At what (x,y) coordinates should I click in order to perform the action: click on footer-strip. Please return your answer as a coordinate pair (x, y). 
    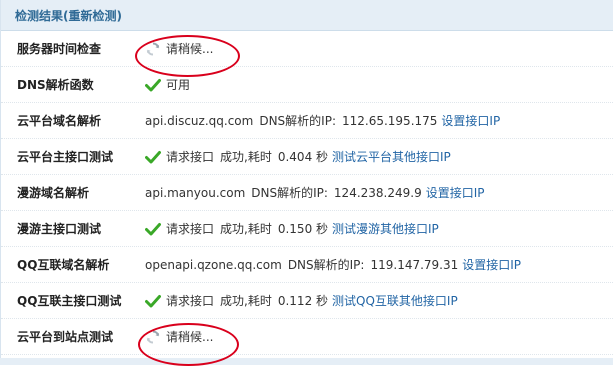
    Looking at the image, I should click on (306, 361).